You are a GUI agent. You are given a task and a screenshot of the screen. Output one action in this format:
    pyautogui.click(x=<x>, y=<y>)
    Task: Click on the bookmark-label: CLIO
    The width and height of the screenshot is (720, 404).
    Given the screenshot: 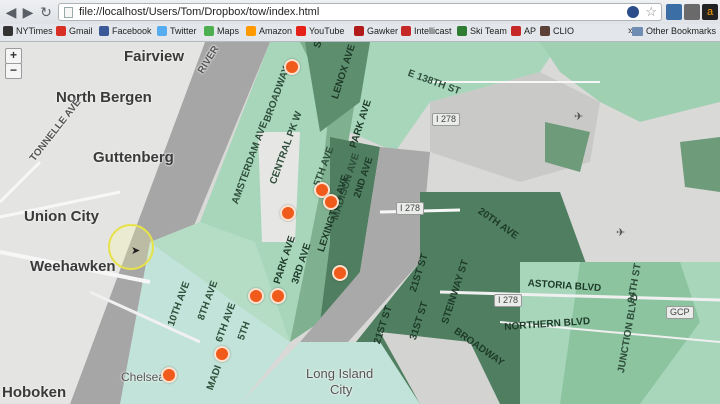 What is the action you would take?
    pyautogui.click(x=564, y=31)
    